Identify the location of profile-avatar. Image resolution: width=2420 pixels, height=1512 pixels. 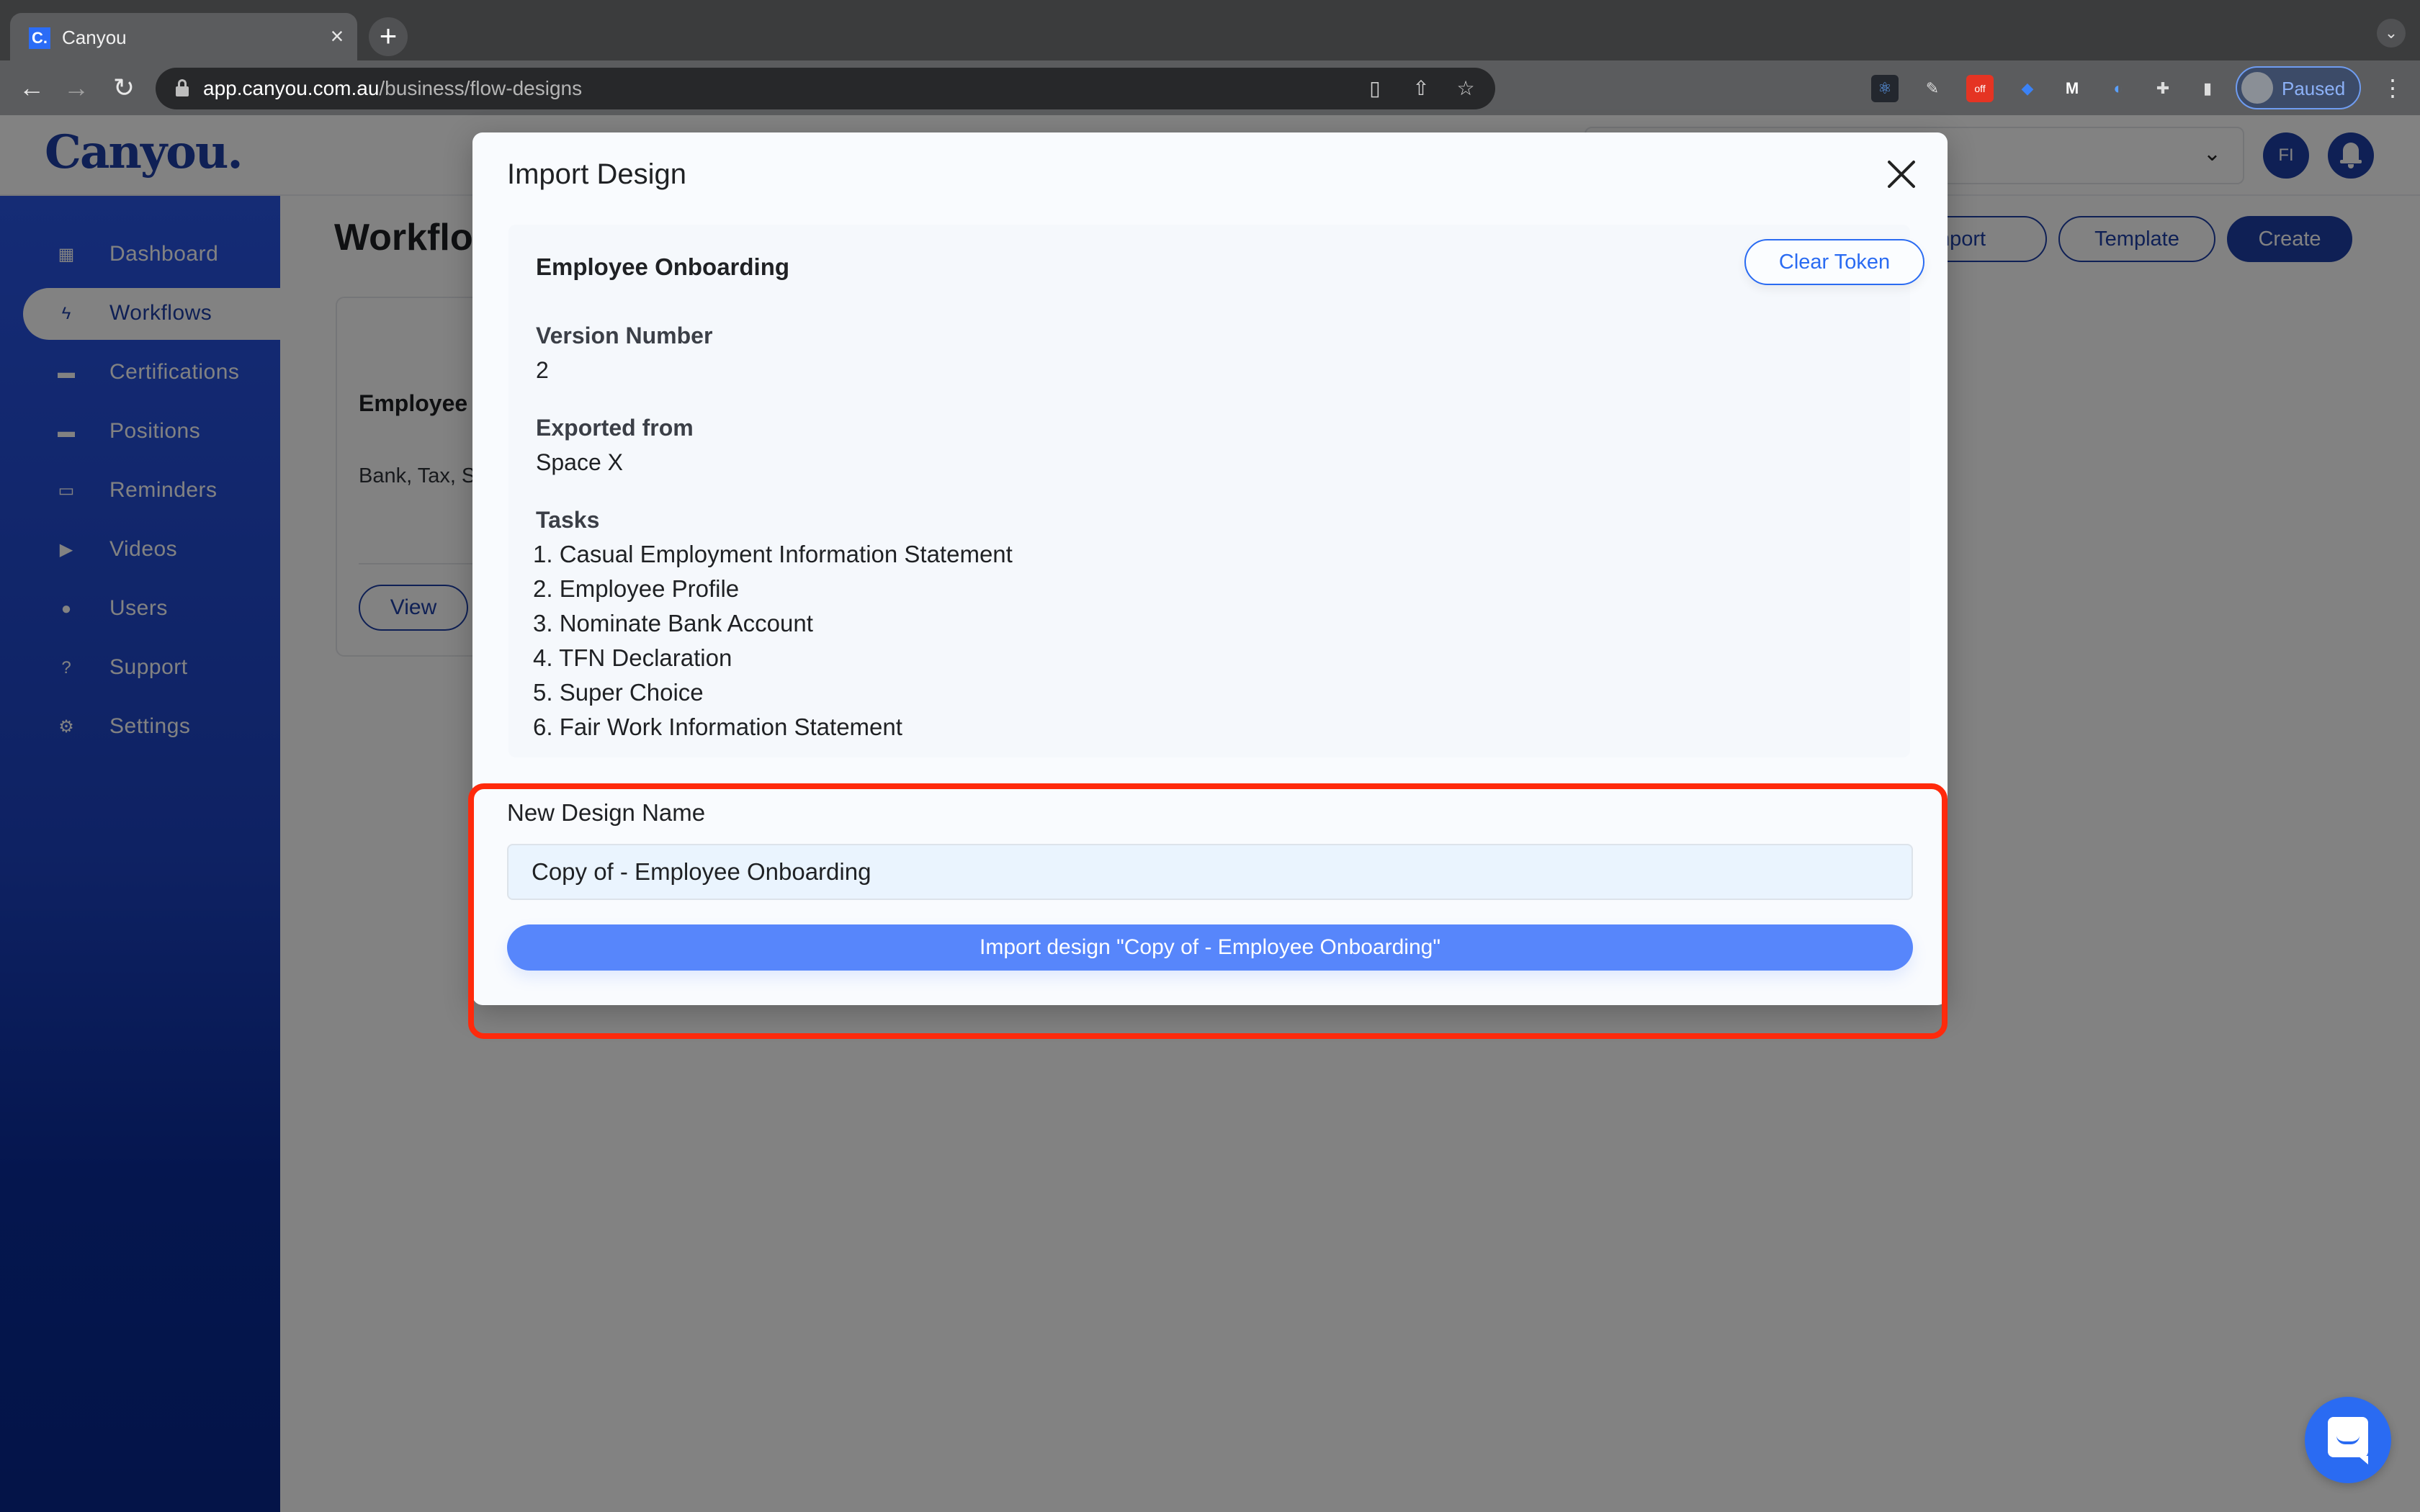
(2257, 88).